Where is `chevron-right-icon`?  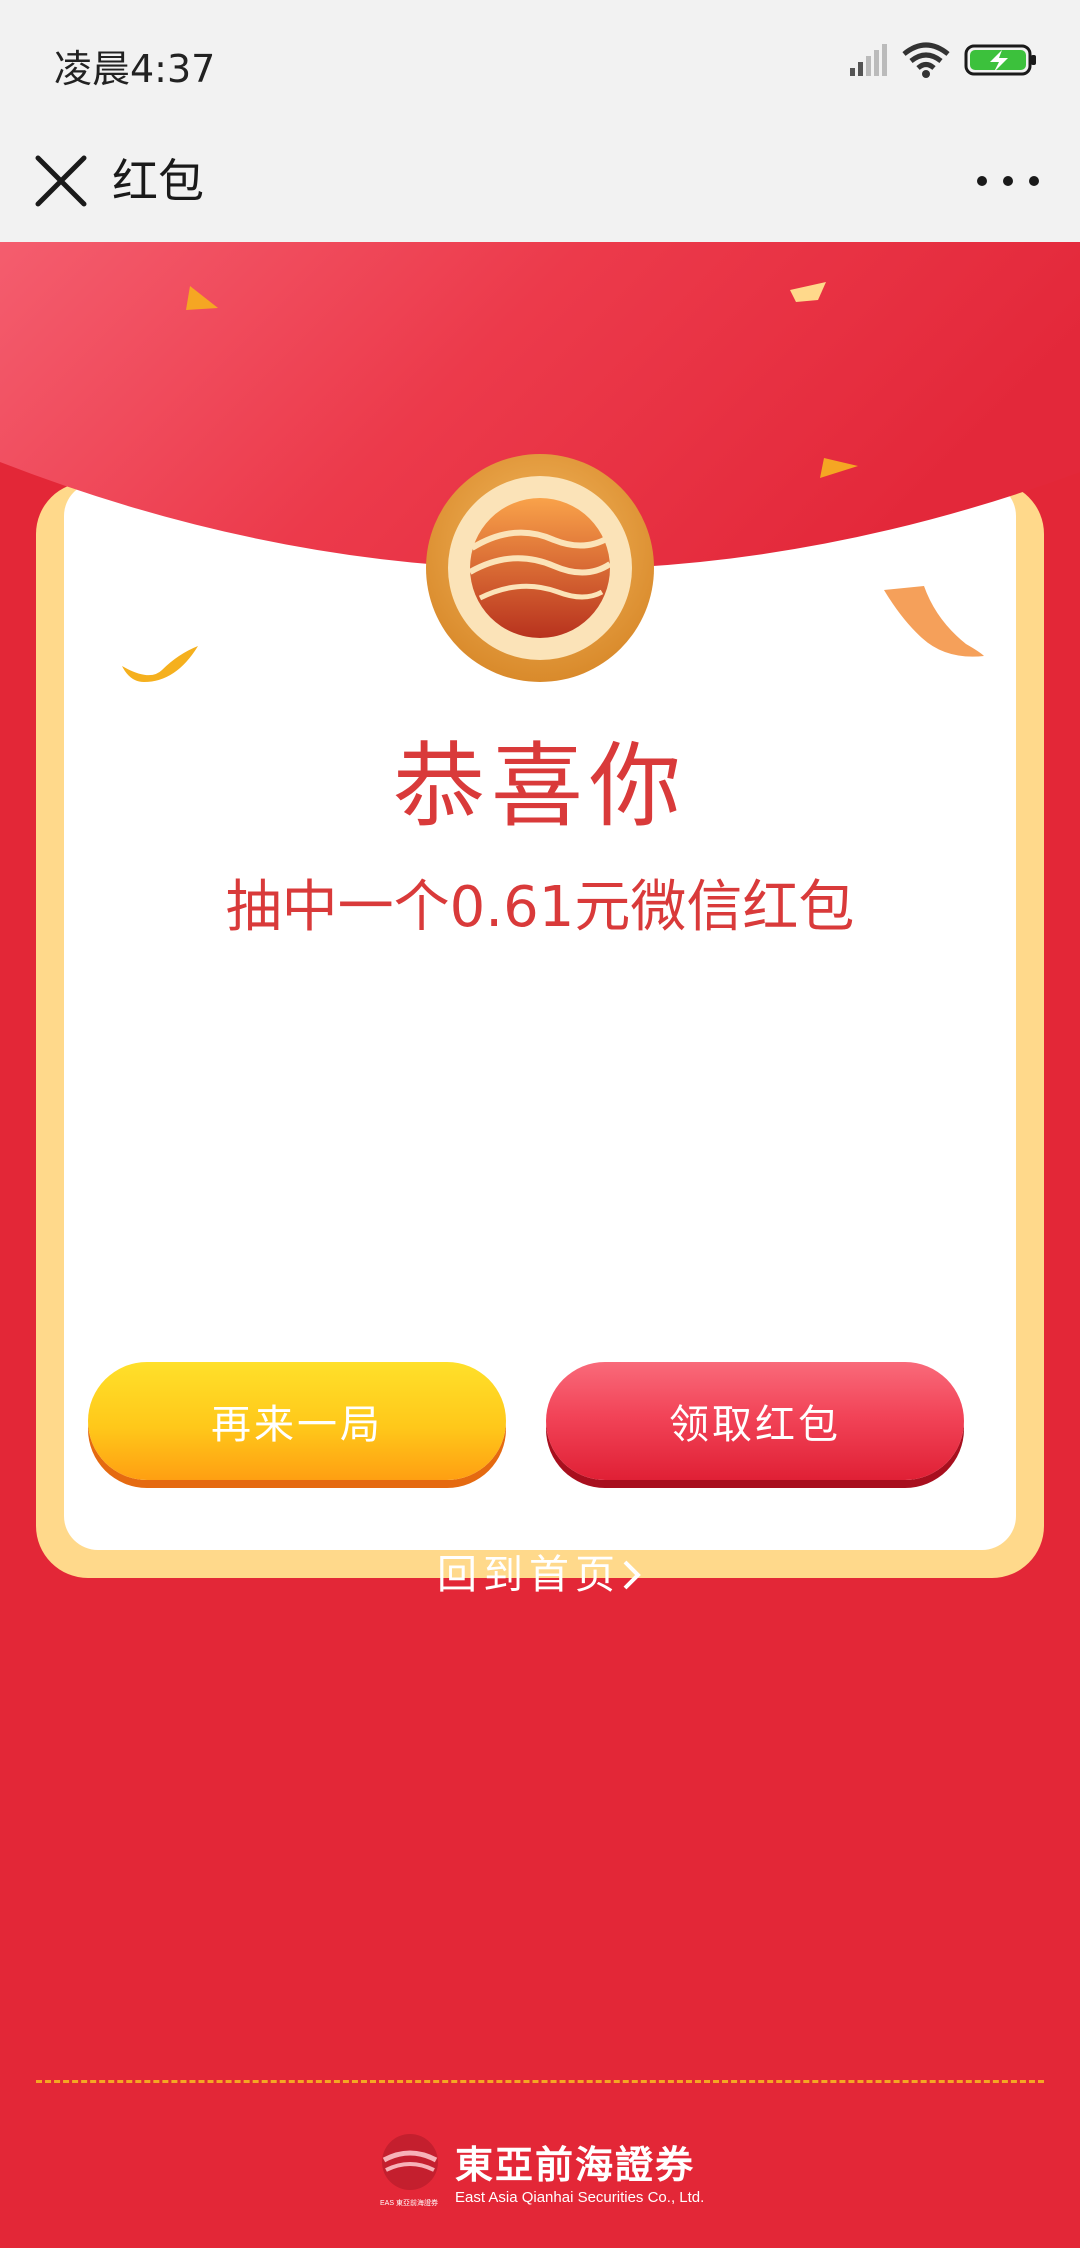 chevron-right-icon is located at coordinates (632, 1575).